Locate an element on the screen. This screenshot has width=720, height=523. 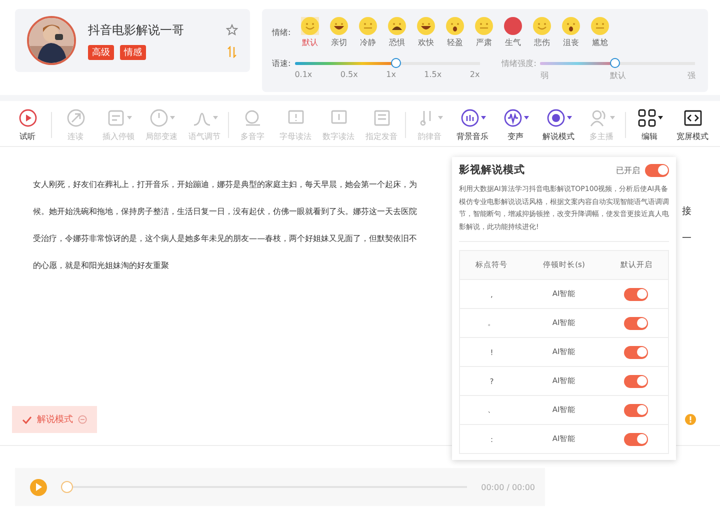
tick-label: 1x is located at coordinates (391, 74).